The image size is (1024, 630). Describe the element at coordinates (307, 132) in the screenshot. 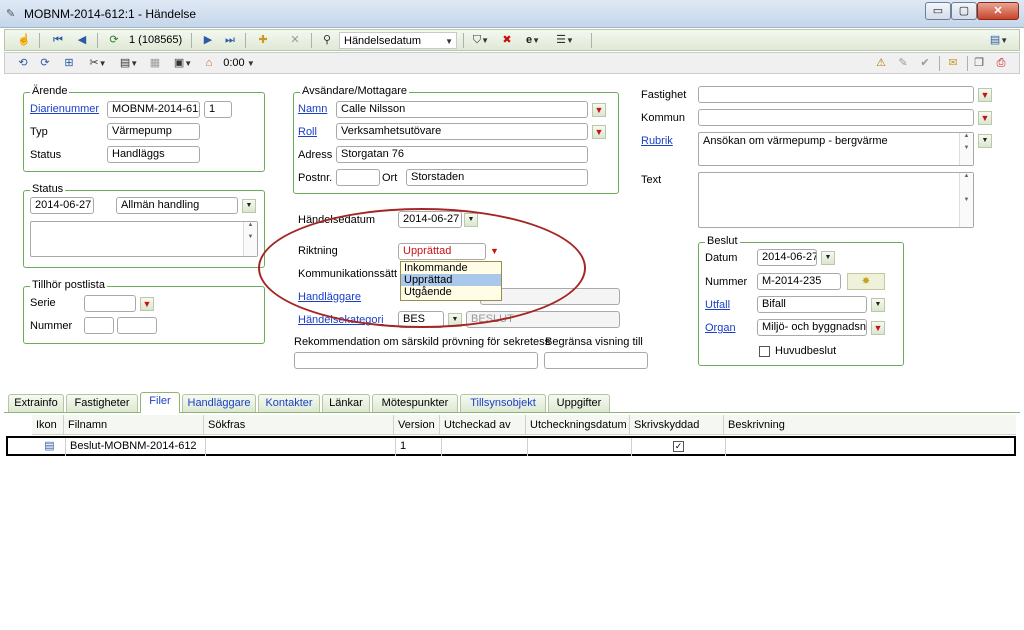

I see `roll-link: Roll` at that location.